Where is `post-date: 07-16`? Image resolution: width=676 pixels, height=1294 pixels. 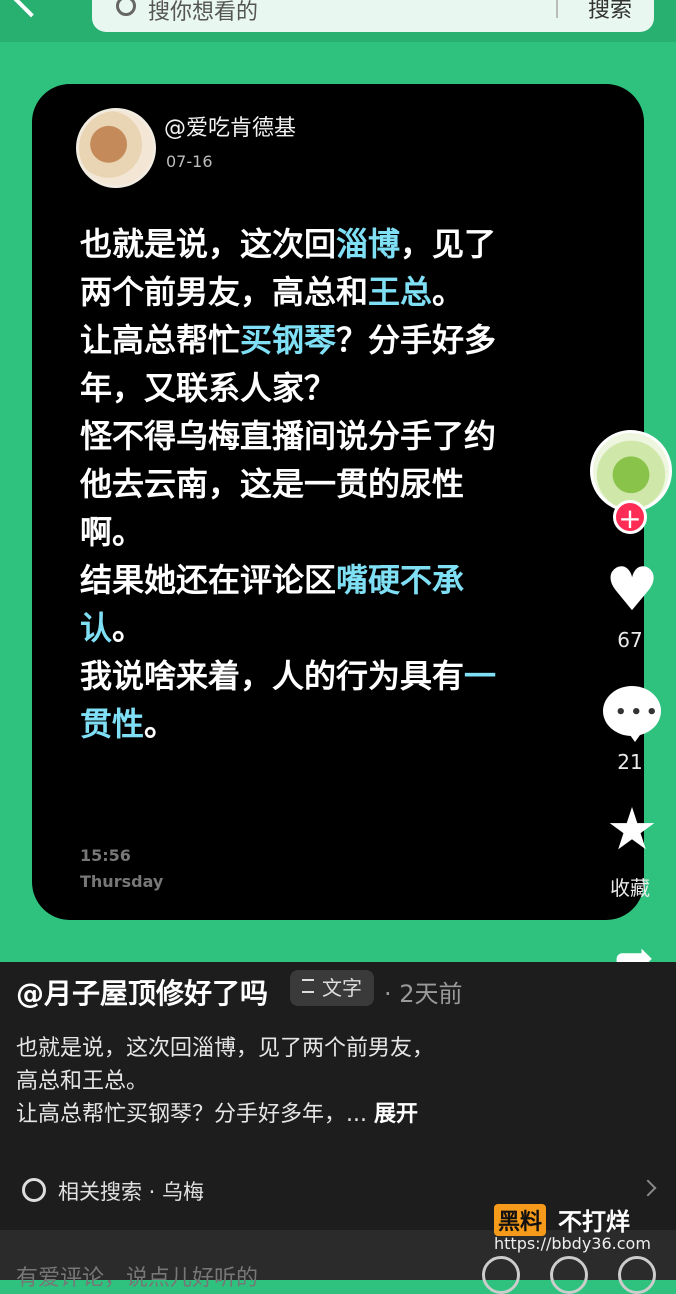
post-date: 07-16 is located at coordinates (189, 161).